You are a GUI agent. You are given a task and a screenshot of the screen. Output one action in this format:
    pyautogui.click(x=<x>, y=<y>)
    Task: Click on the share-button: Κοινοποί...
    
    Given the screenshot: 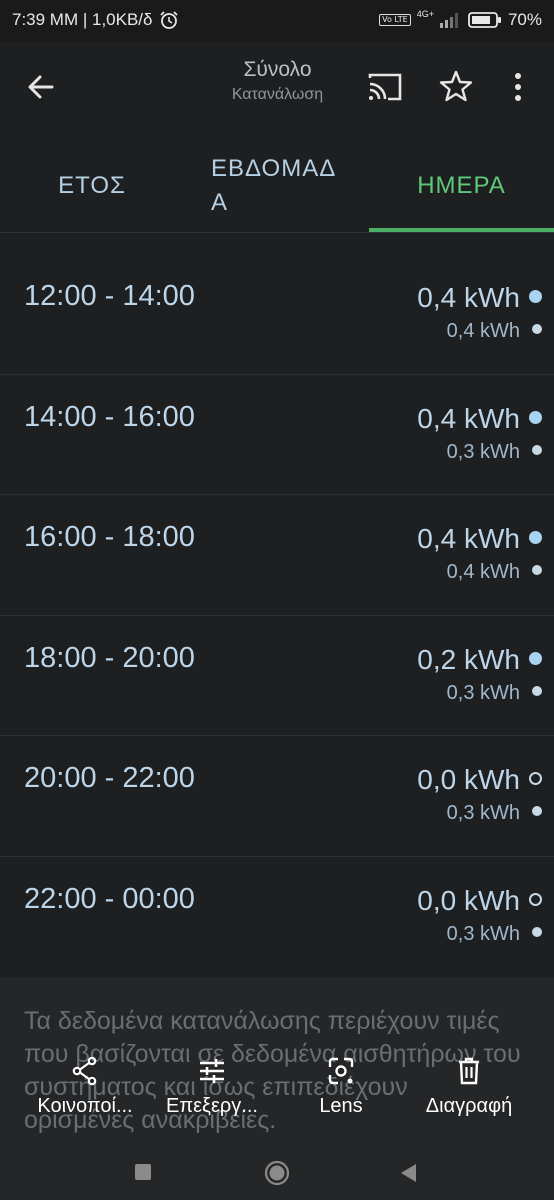 What is the action you would take?
    pyautogui.click(x=85, y=1086)
    